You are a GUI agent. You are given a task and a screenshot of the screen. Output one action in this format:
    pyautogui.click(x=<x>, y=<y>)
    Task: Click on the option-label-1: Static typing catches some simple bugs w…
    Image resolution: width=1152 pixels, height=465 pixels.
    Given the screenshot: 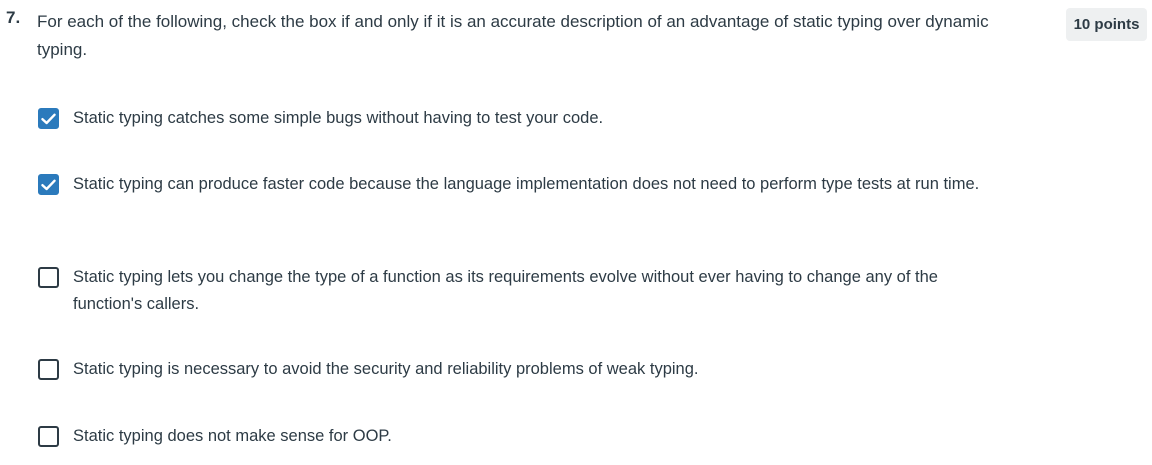 What is the action you would take?
    pyautogui.click(x=338, y=118)
    